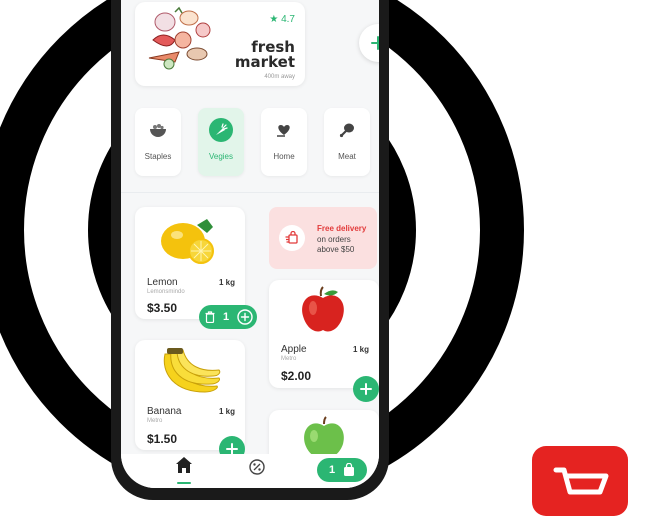 This screenshot has height=516, width=671. What do you see at coordinates (221, 156) in the screenshot?
I see `category-label: Vegies` at bounding box center [221, 156].